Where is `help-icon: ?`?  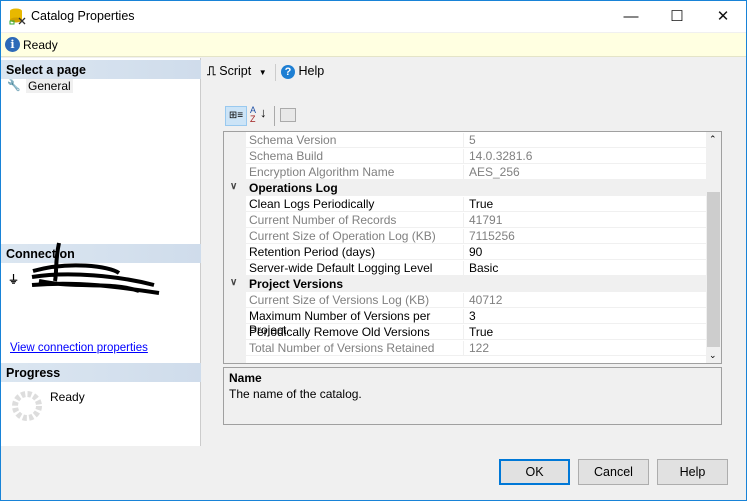 help-icon: ? is located at coordinates (288, 72).